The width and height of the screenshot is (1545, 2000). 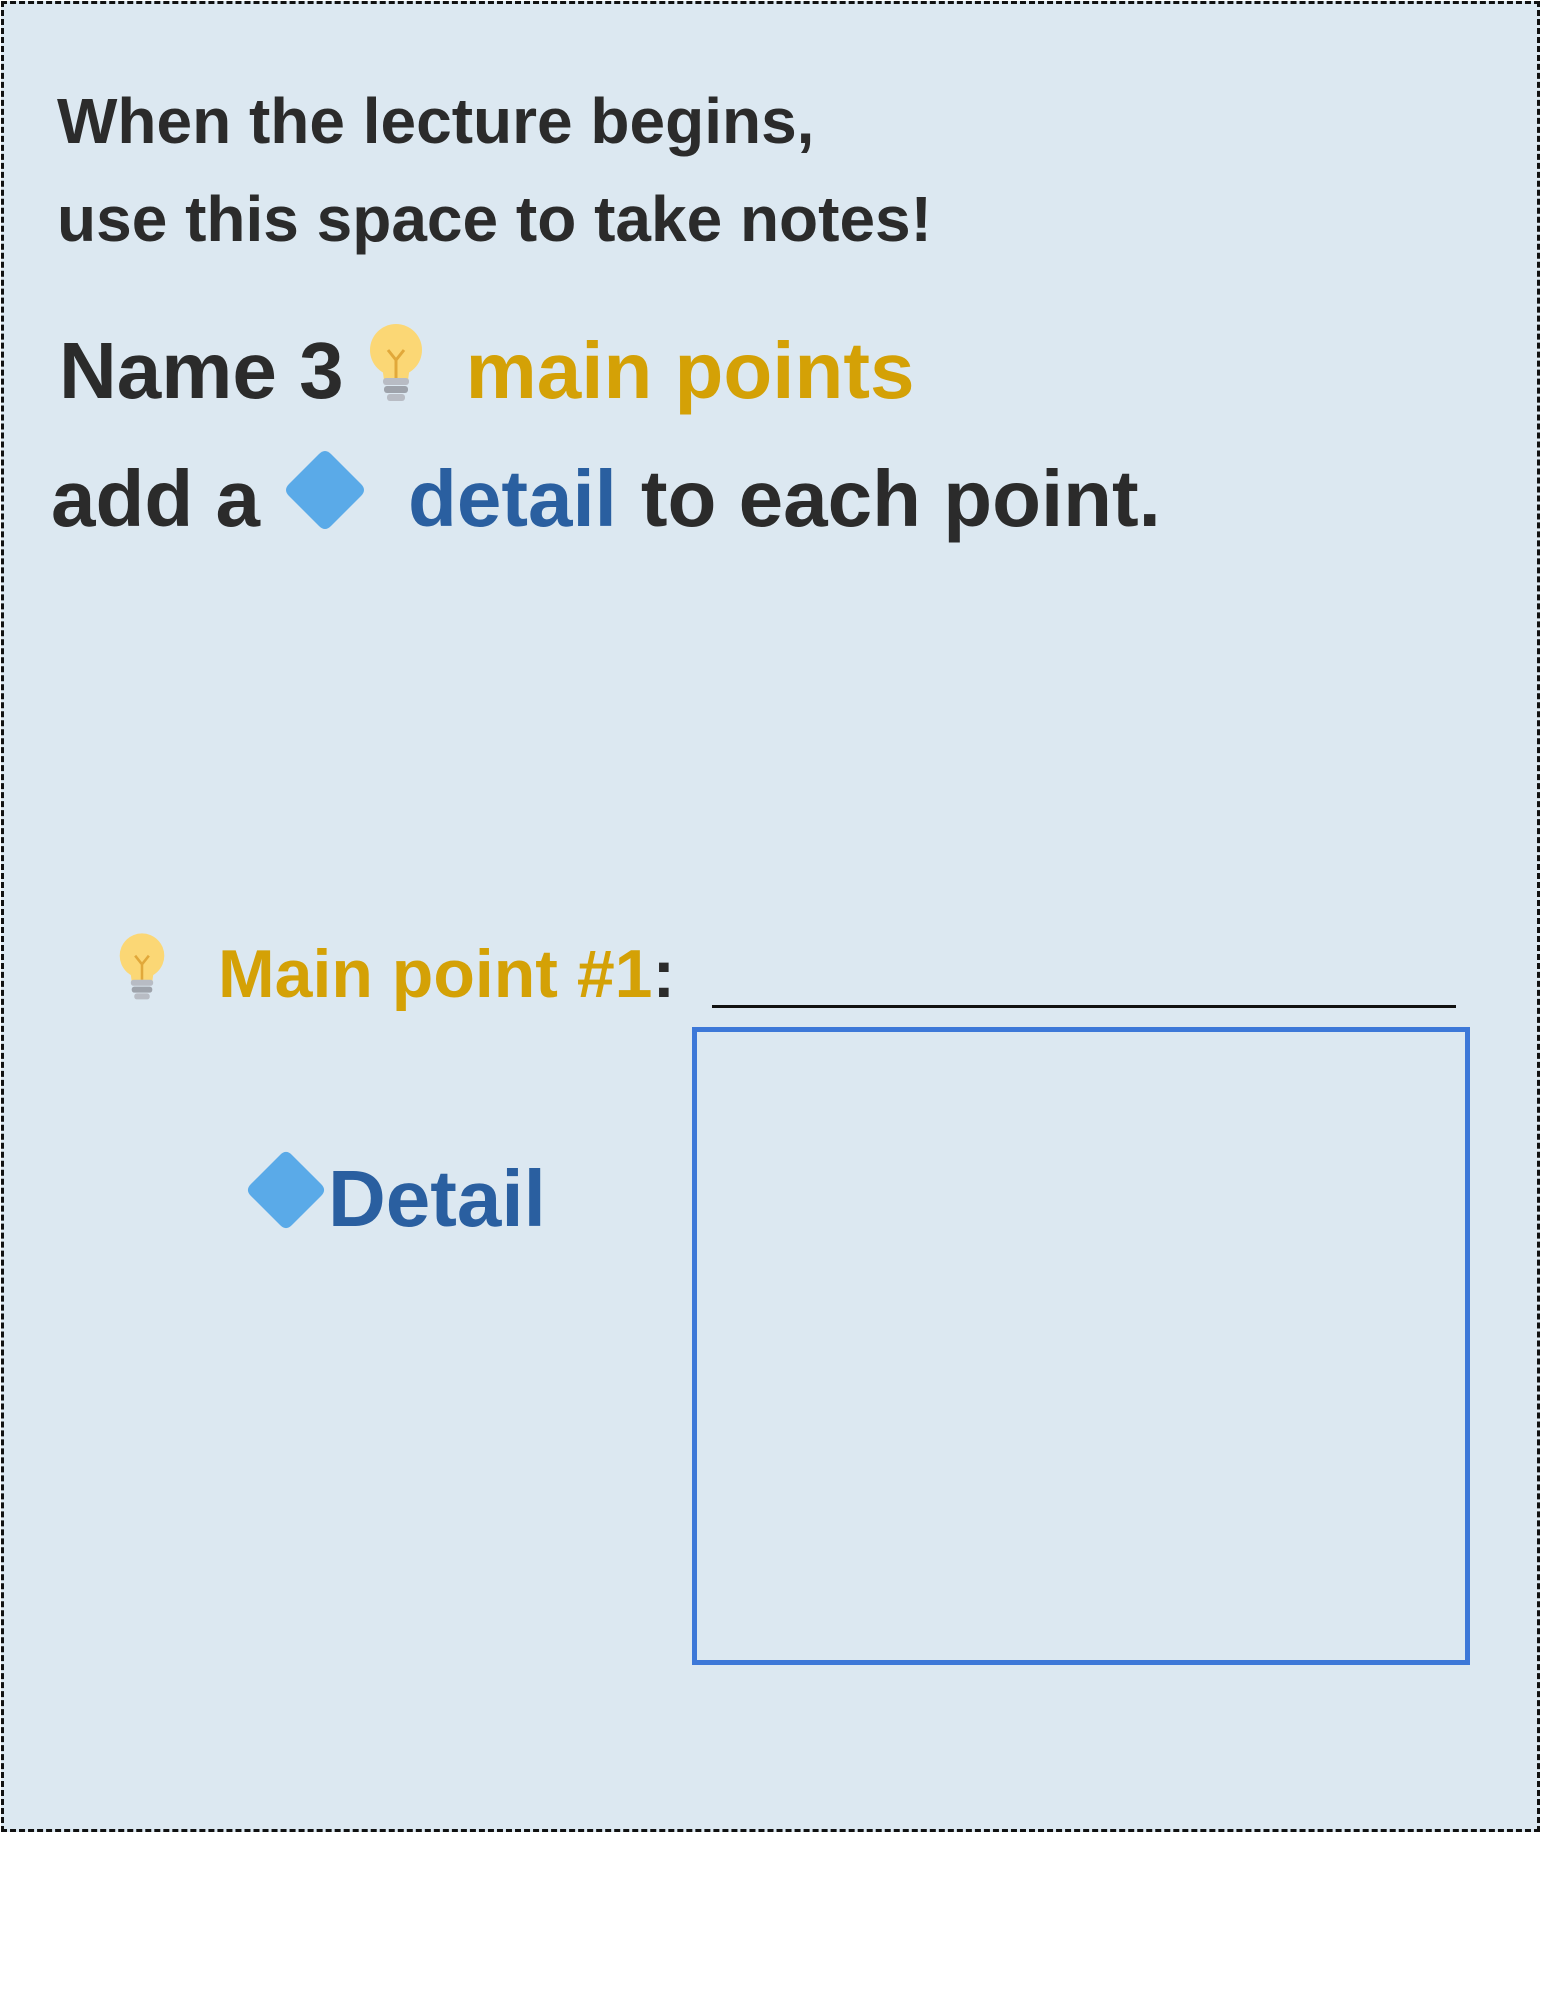 What do you see at coordinates (1084, 1006) in the screenshot?
I see `main-point-1-answer-line` at bounding box center [1084, 1006].